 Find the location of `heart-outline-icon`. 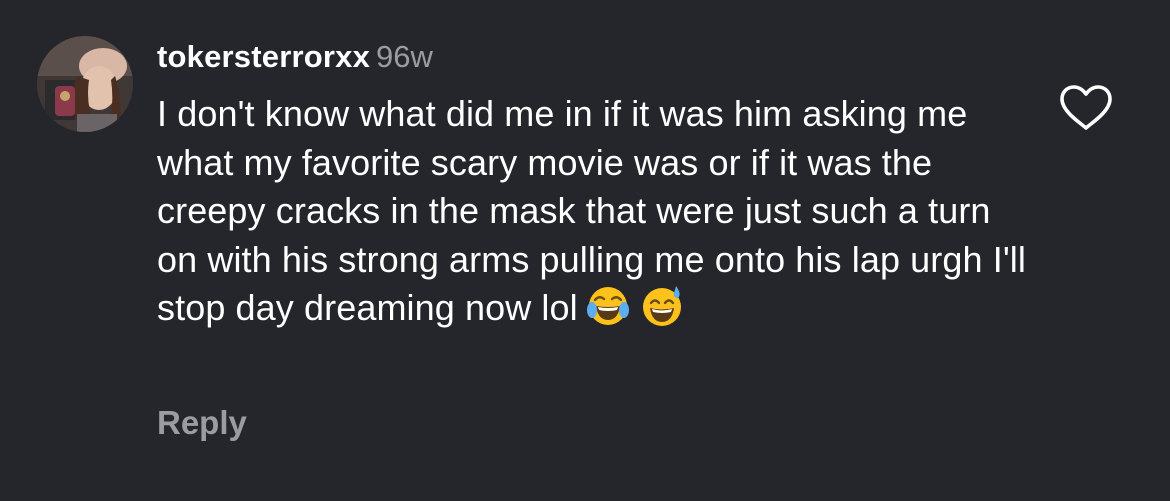

heart-outline-icon is located at coordinates (1086, 107).